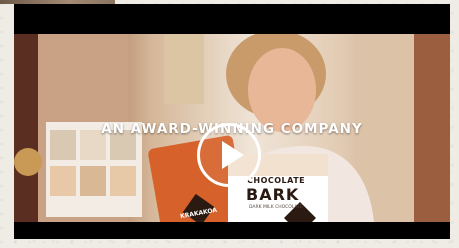  I want to click on product-line1: CHOCOLATE, so click(276, 180).